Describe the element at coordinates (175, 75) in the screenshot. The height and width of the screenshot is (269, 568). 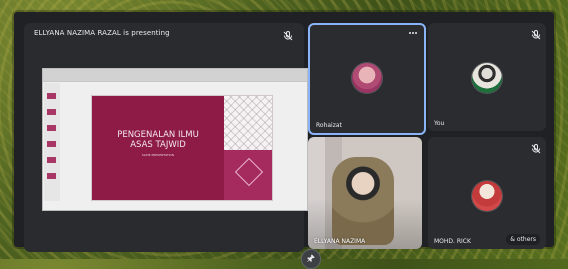
I see `powerpoint-ribbon` at that location.